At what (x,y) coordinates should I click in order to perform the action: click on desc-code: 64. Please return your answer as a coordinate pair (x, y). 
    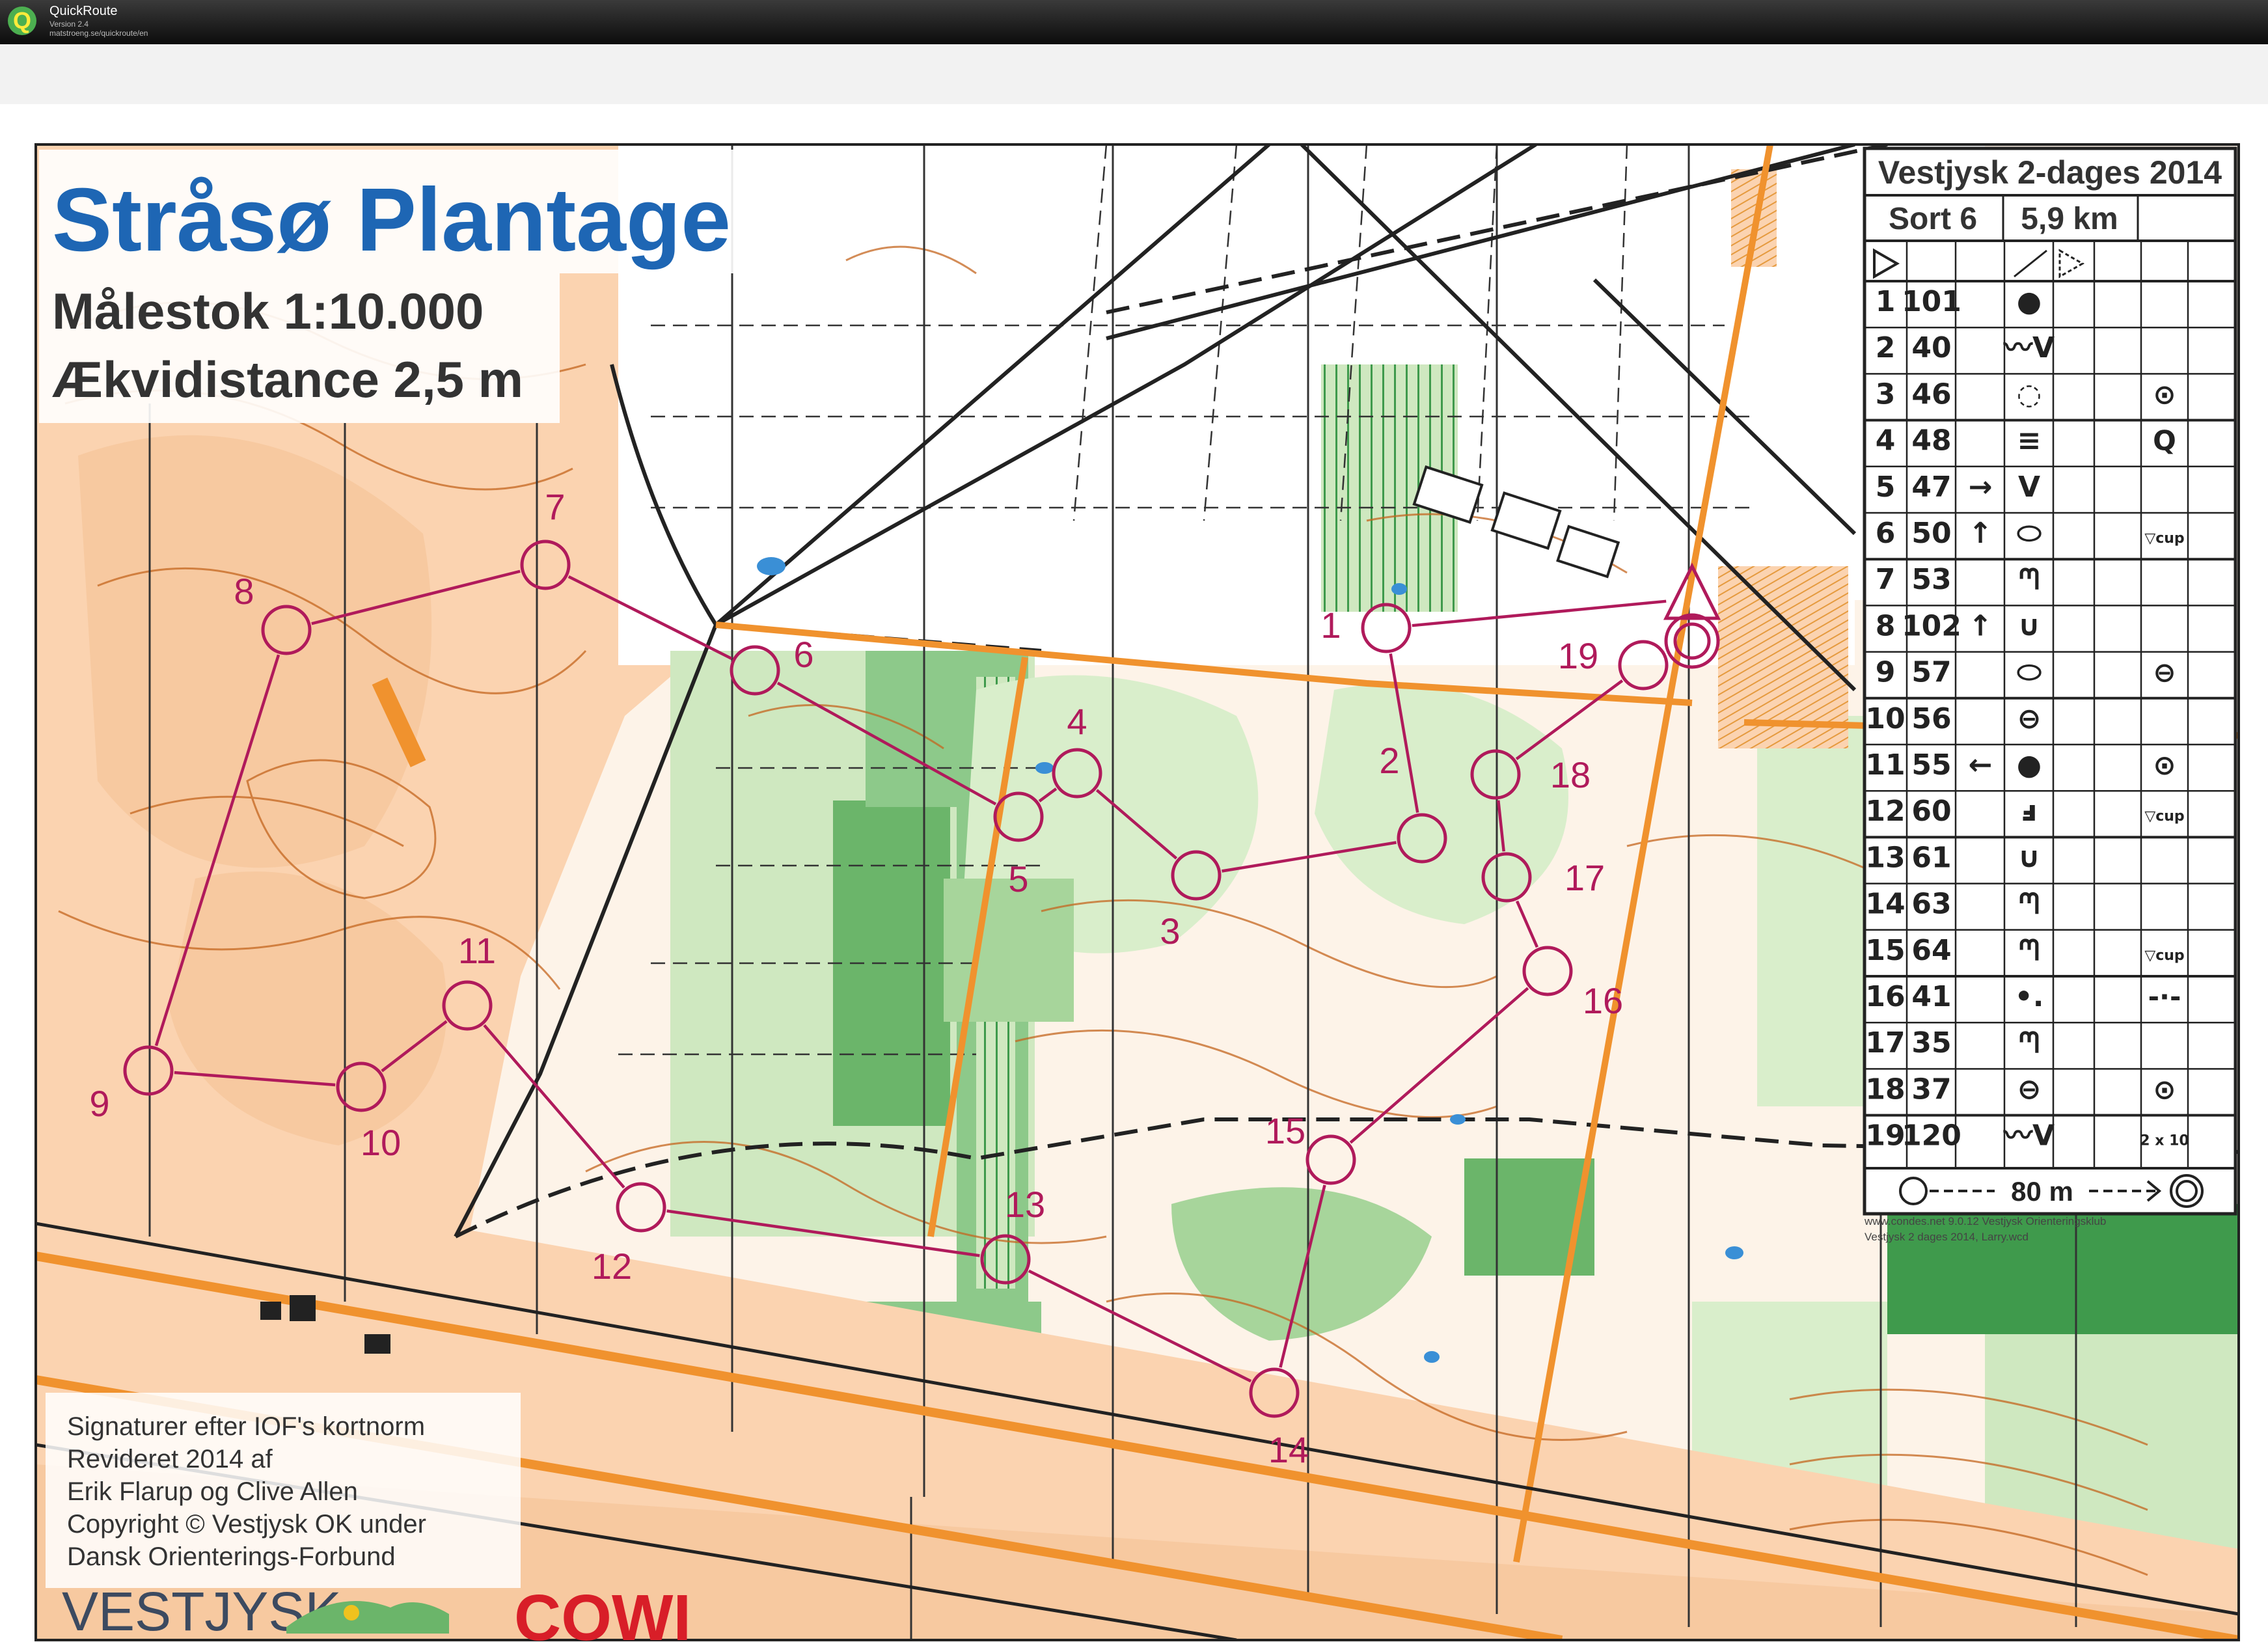
    Looking at the image, I should click on (1931, 950).